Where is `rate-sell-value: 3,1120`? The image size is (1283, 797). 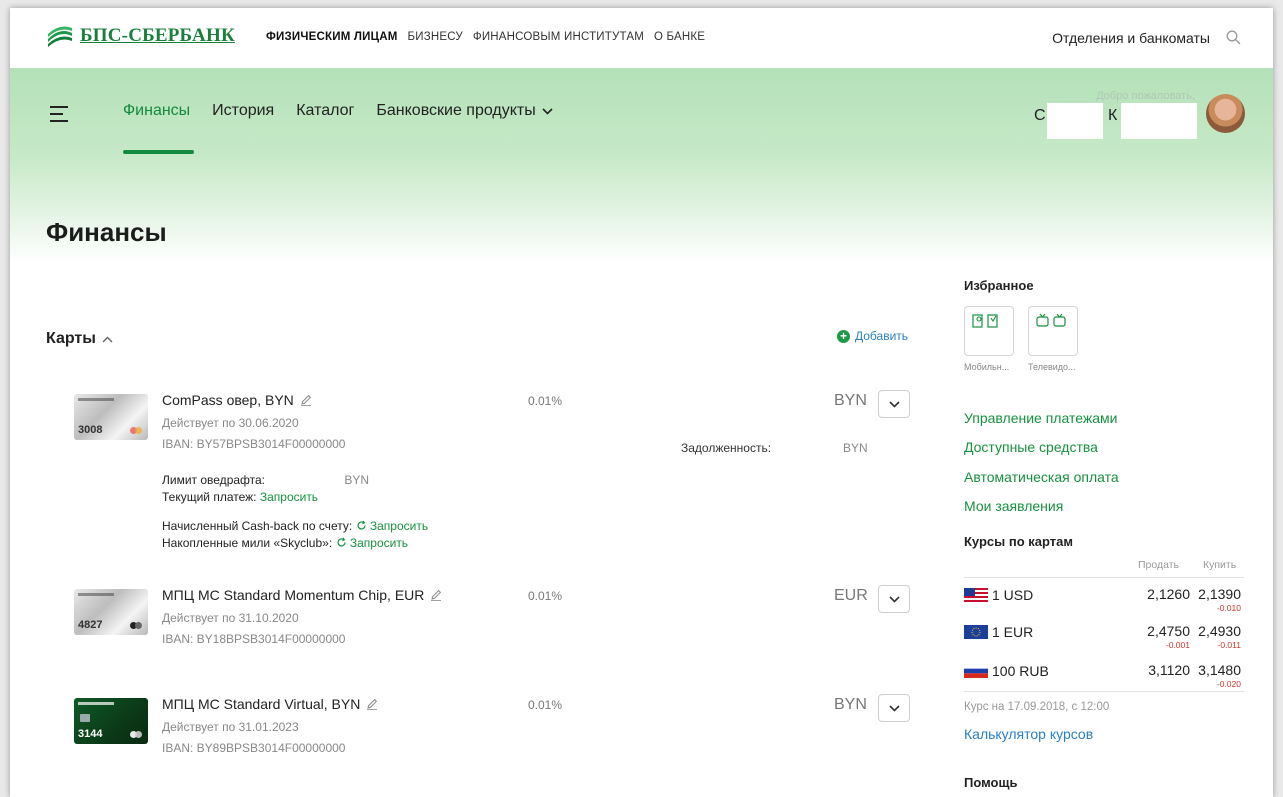 rate-sell-value: 3,1120 is located at coordinates (1169, 670).